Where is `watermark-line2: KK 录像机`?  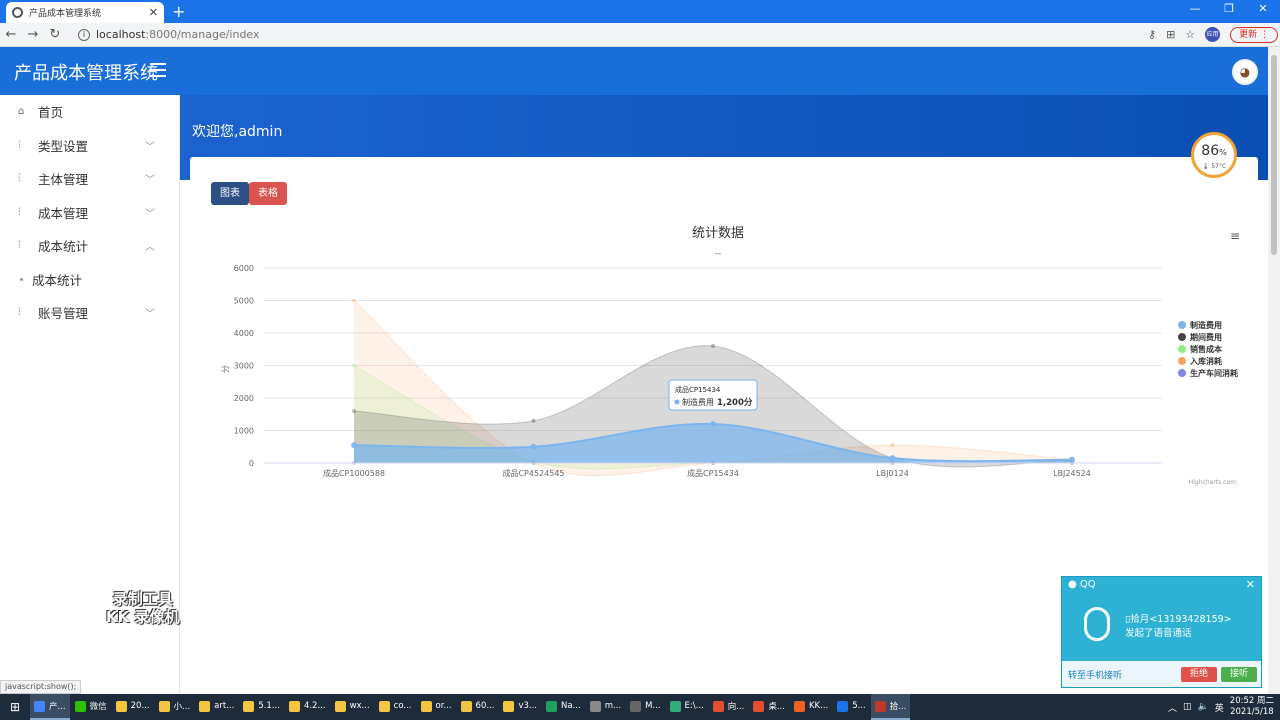
watermark-line2: KK 录像机 is located at coordinates (143, 617).